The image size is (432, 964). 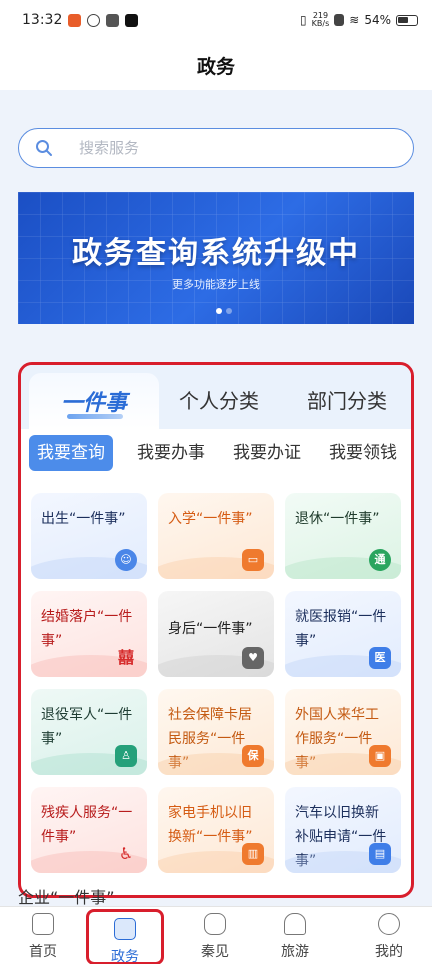 What do you see at coordinates (210, 825) in the screenshot?
I see `tile-label: 家电手机以旧换新“一件事”` at bounding box center [210, 825].